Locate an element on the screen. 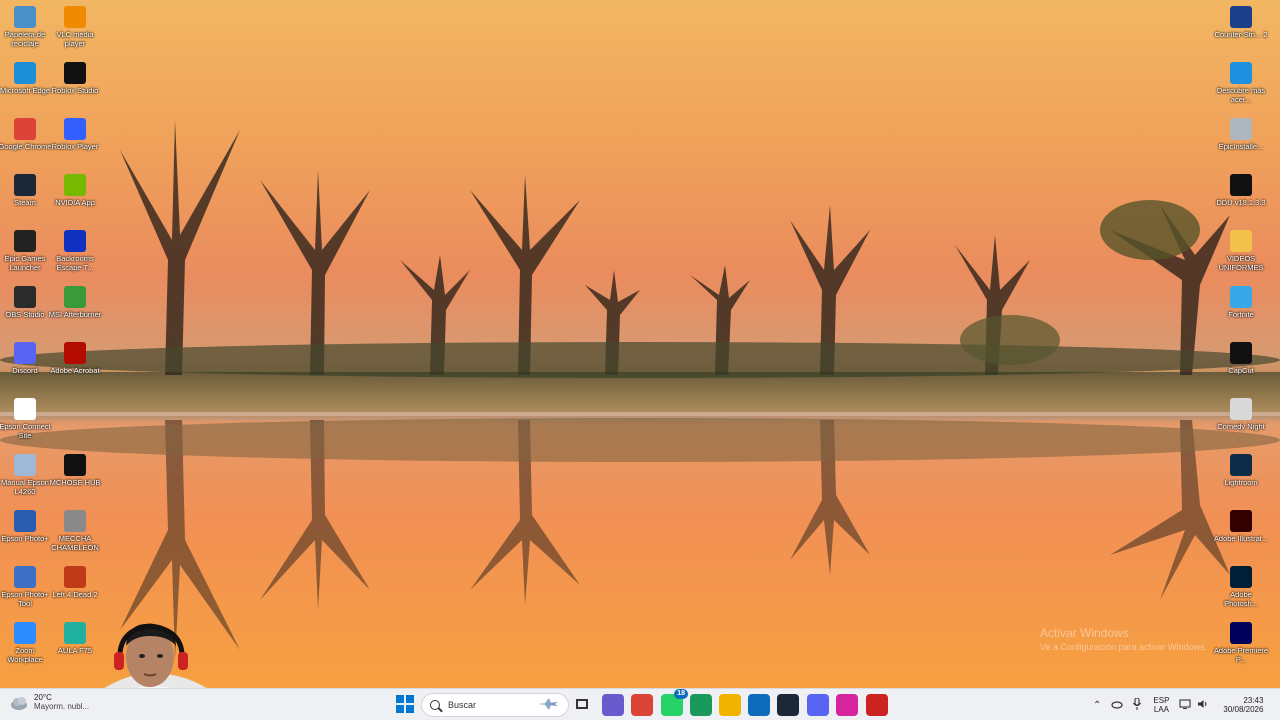  desktop-shortcut-edge: Microsoft Edge is located at coordinates (25, 83).